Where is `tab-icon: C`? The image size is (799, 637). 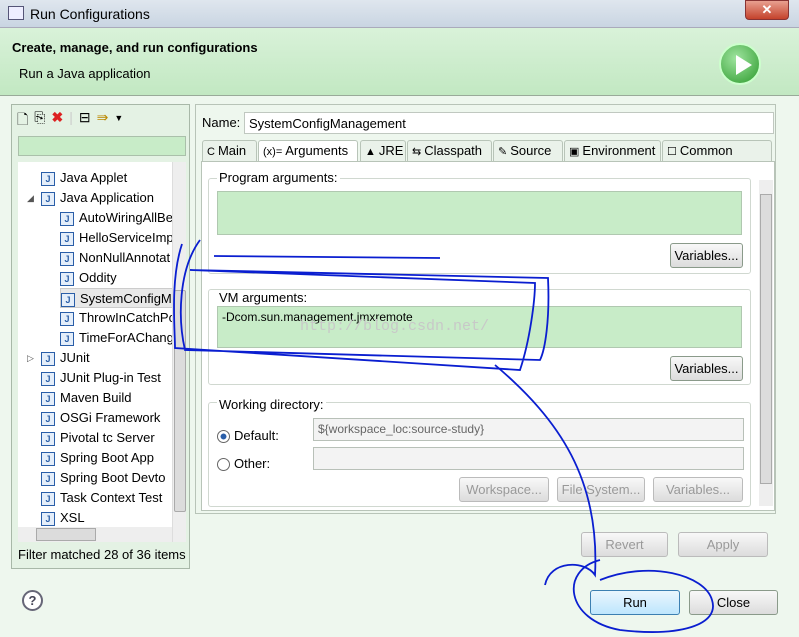
tab-icon: C is located at coordinates (211, 152).